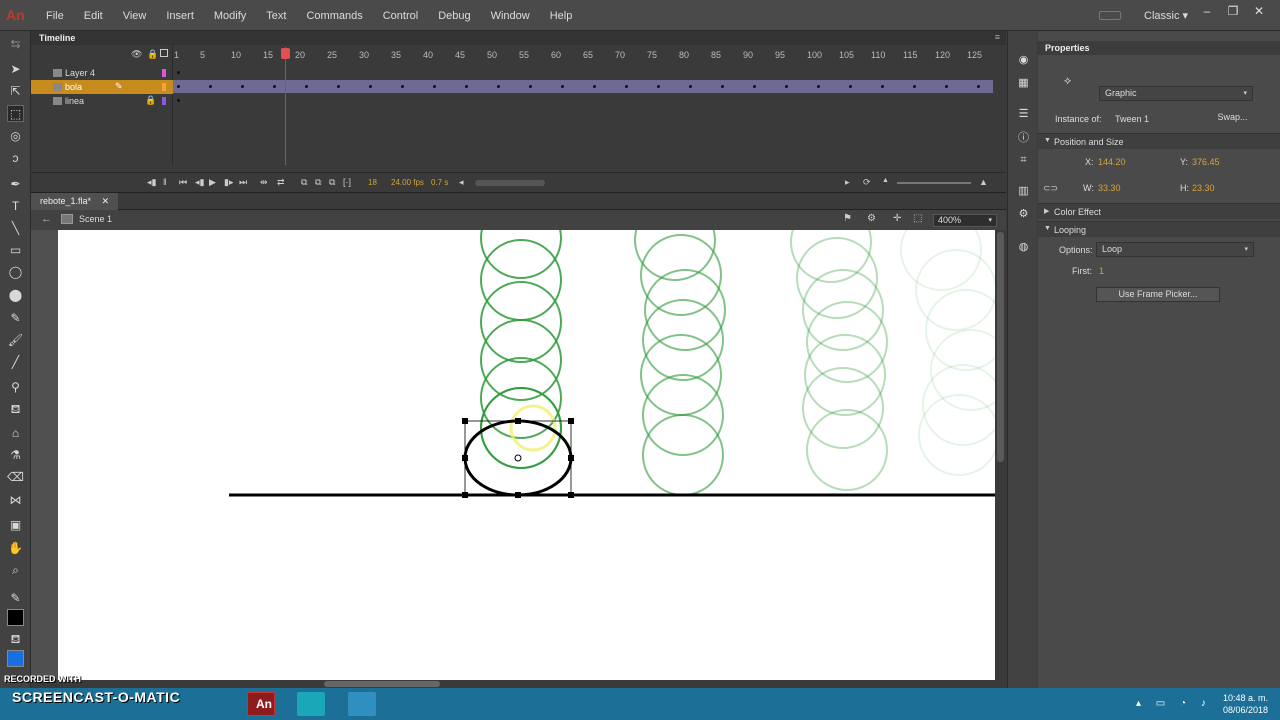 The width and height of the screenshot is (1280, 720). Describe the element at coordinates (95, 219) in the screenshot. I see `scene-label: Scene 1` at that location.